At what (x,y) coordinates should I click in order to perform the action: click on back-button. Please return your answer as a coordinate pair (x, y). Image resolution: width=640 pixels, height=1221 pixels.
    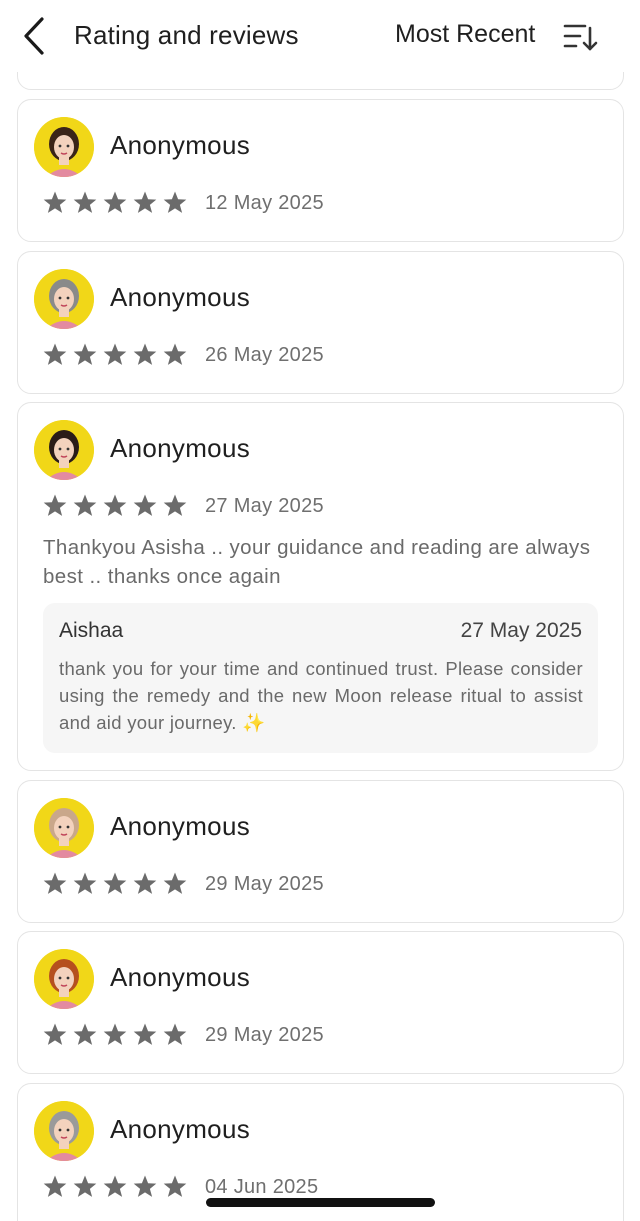
    Looking at the image, I should click on (34, 36).